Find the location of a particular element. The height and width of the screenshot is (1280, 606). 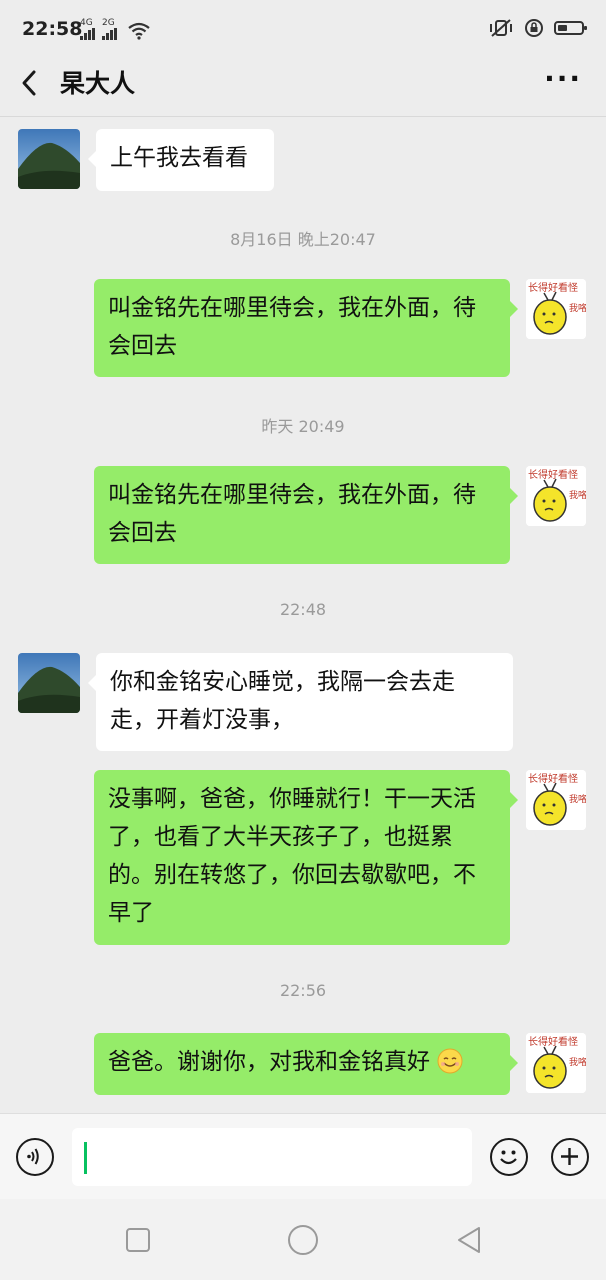

back-nav-icon is located at coordinates (469, 1240).